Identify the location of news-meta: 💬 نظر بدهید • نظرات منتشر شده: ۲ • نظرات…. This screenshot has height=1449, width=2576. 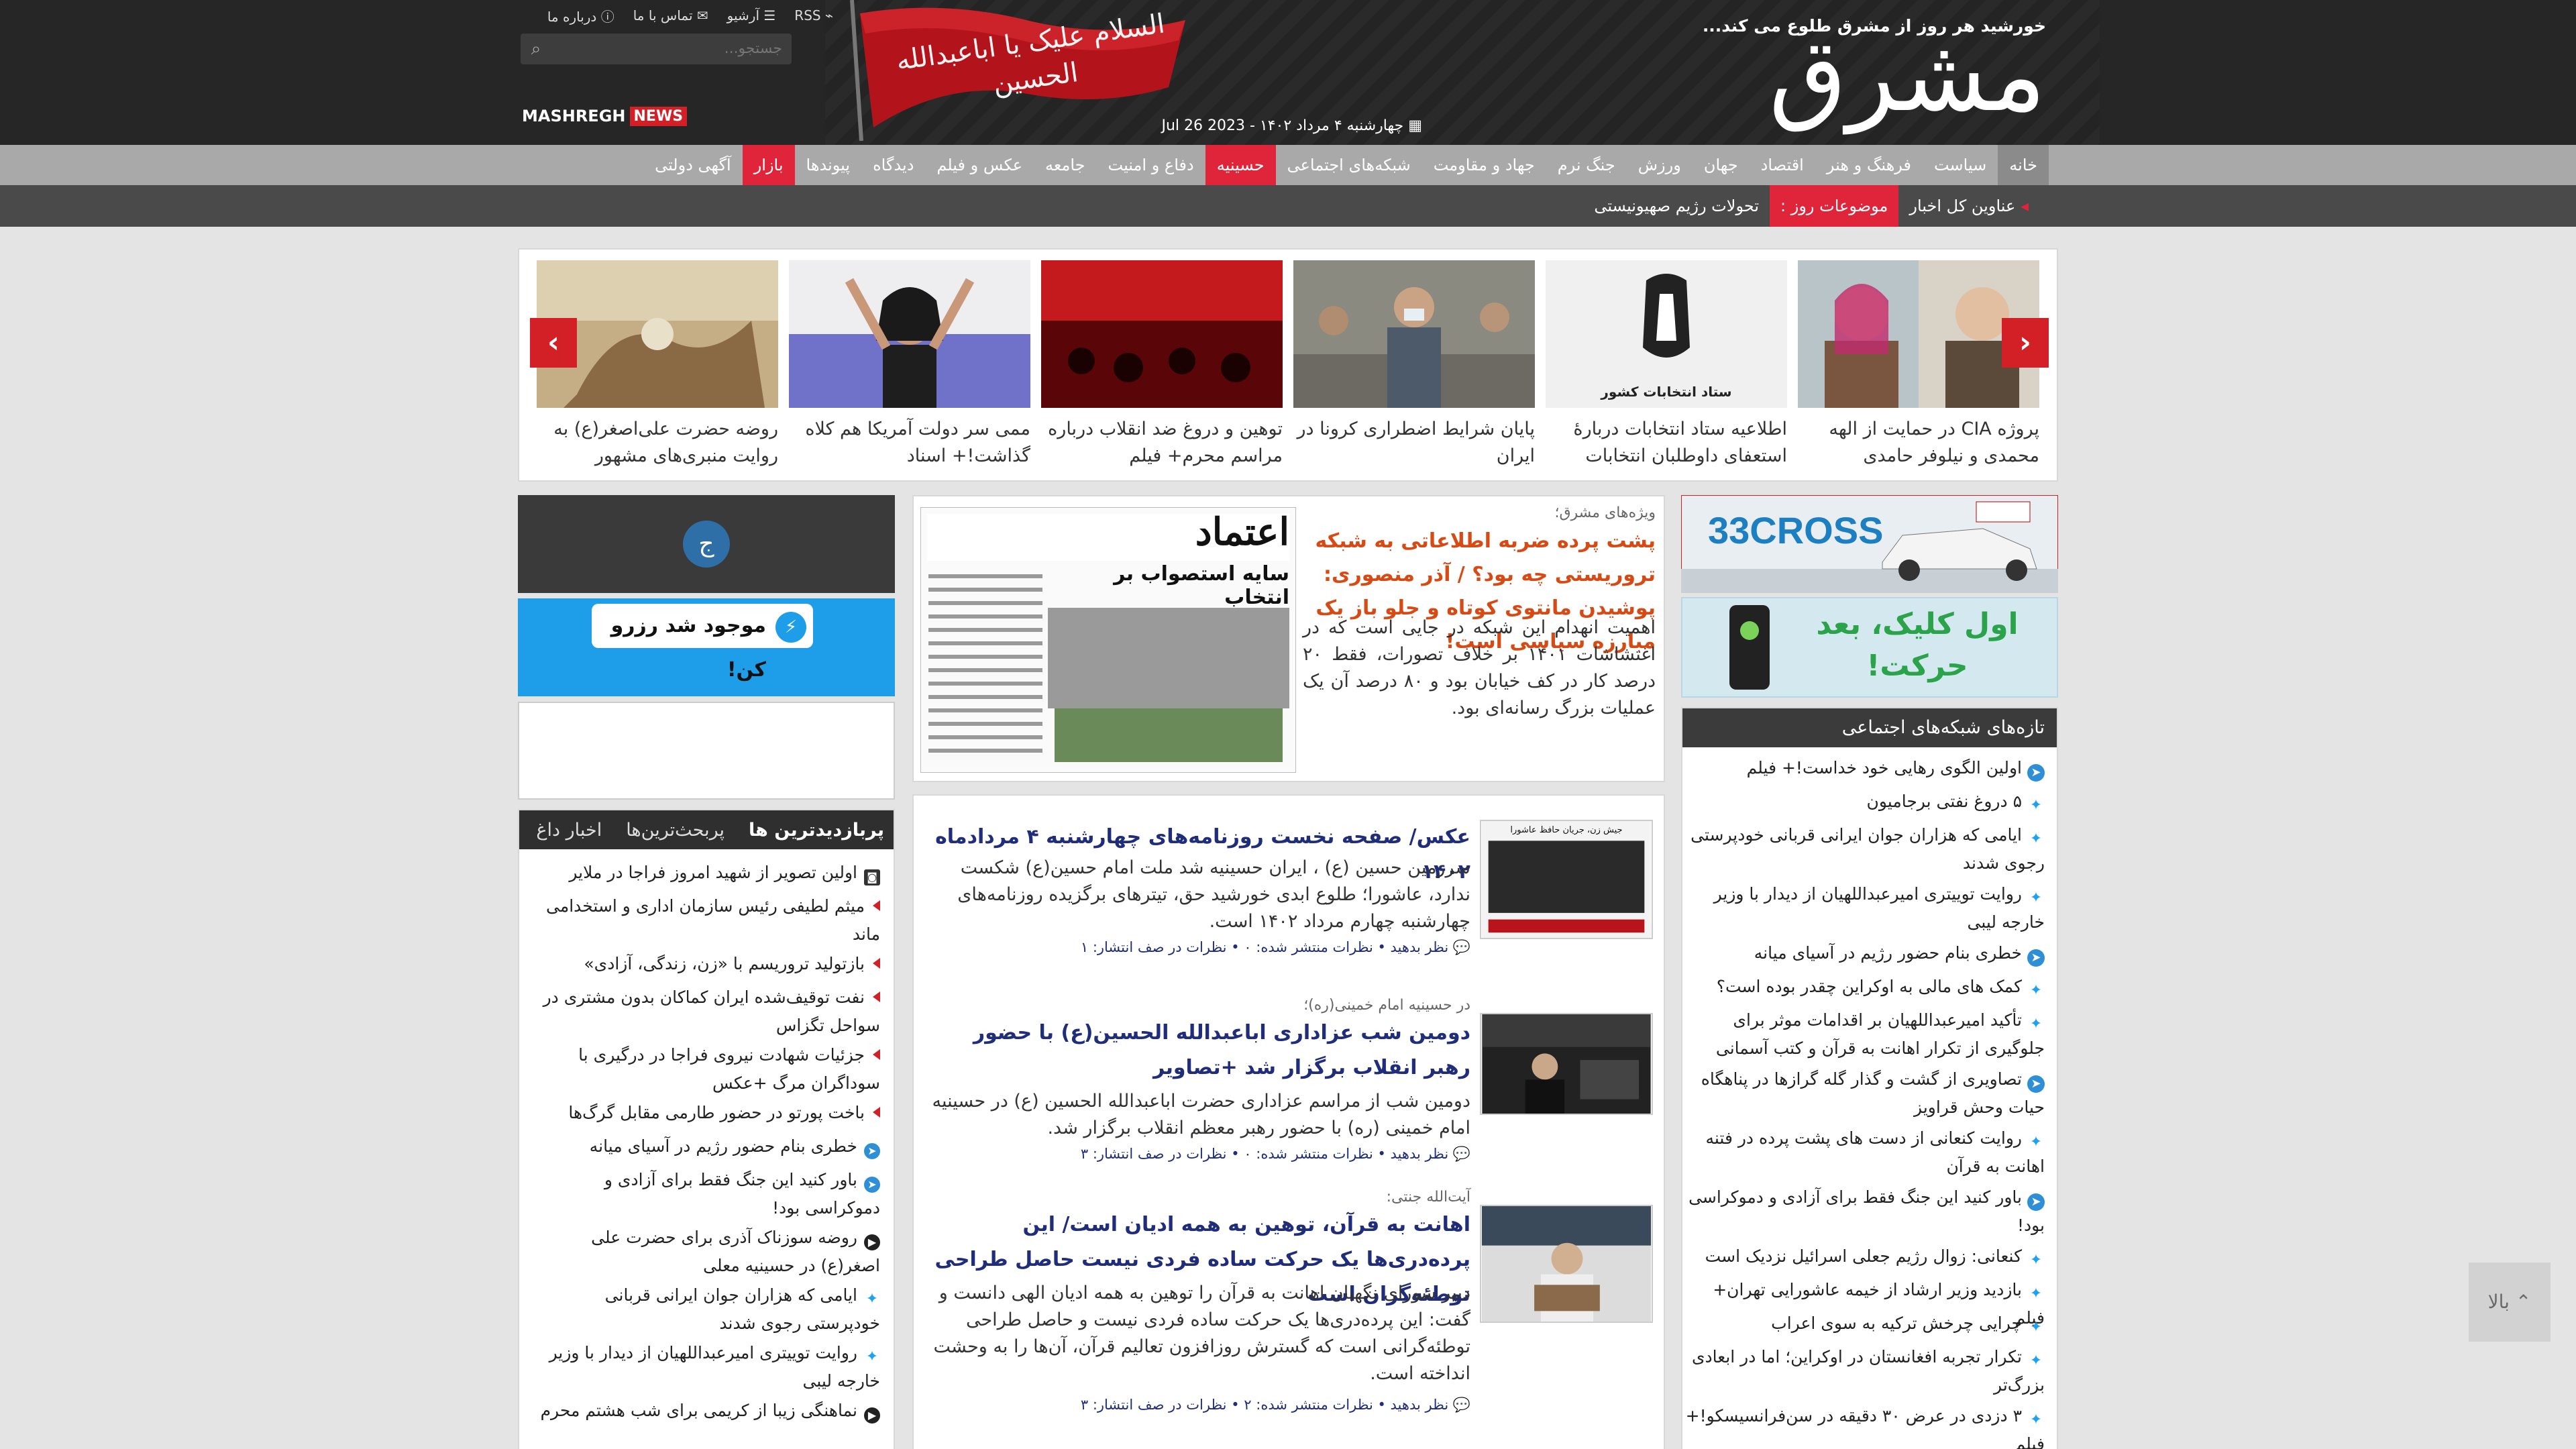
(1275, 1405).